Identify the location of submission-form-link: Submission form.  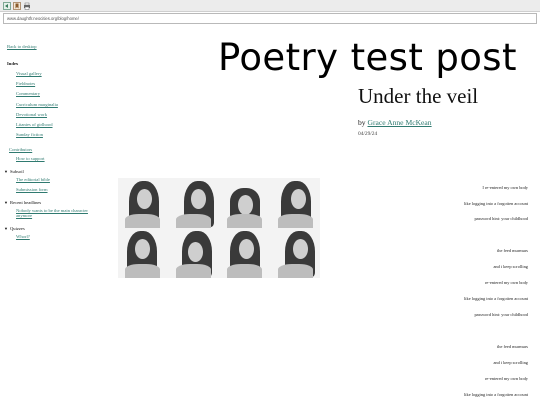
(32, 189).